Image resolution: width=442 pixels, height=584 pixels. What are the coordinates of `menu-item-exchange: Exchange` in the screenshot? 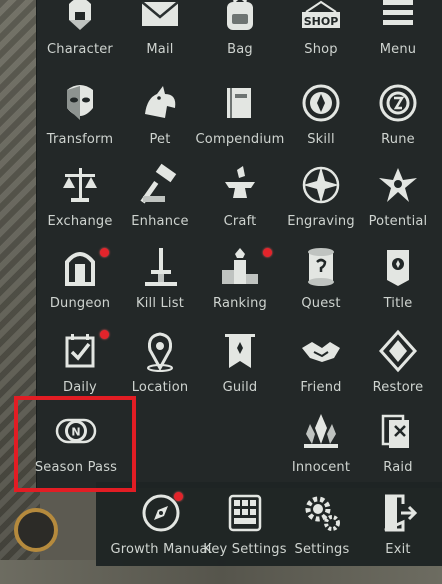 It's located at (80, 198).